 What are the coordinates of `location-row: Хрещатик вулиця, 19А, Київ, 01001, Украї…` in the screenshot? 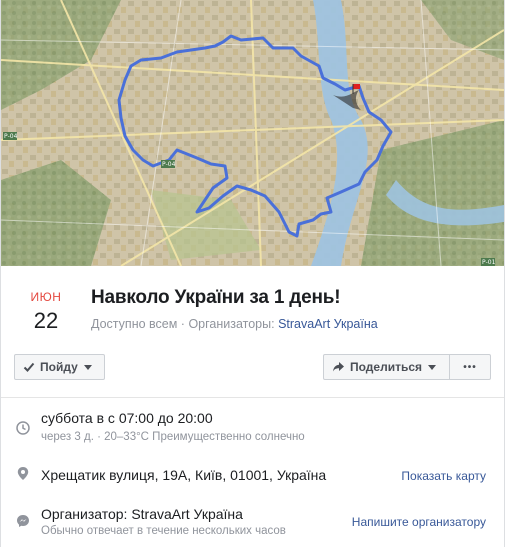 It's located at (252, 478).